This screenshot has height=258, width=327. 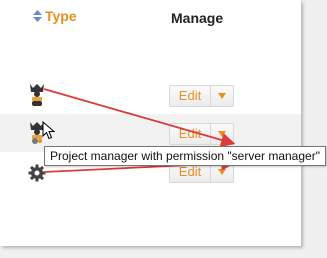 What do you see at coordinates (49, 130) in the screenshot?
I see `mouse-cursor-icon` at bounding box center [49, 130].